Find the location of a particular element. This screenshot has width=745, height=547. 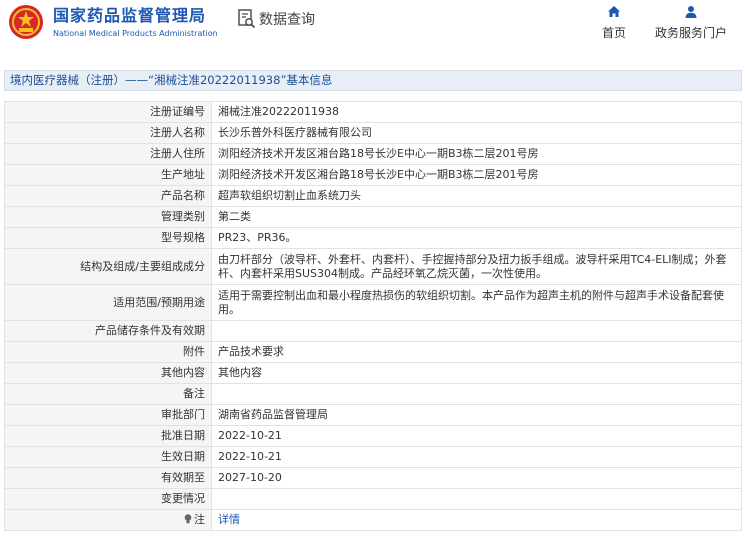

brand-subtitle: National Medical Products Administration is located at coordinates (135, 33).